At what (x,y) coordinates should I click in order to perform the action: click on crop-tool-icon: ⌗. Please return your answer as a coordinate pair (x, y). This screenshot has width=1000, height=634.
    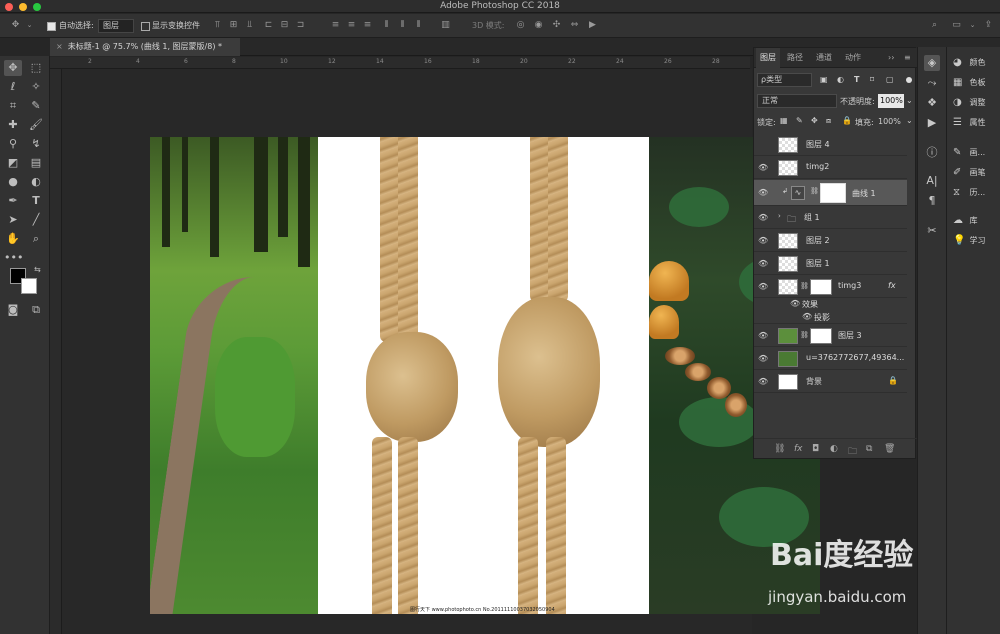
    Looking at the image, I should click on (13, 106).